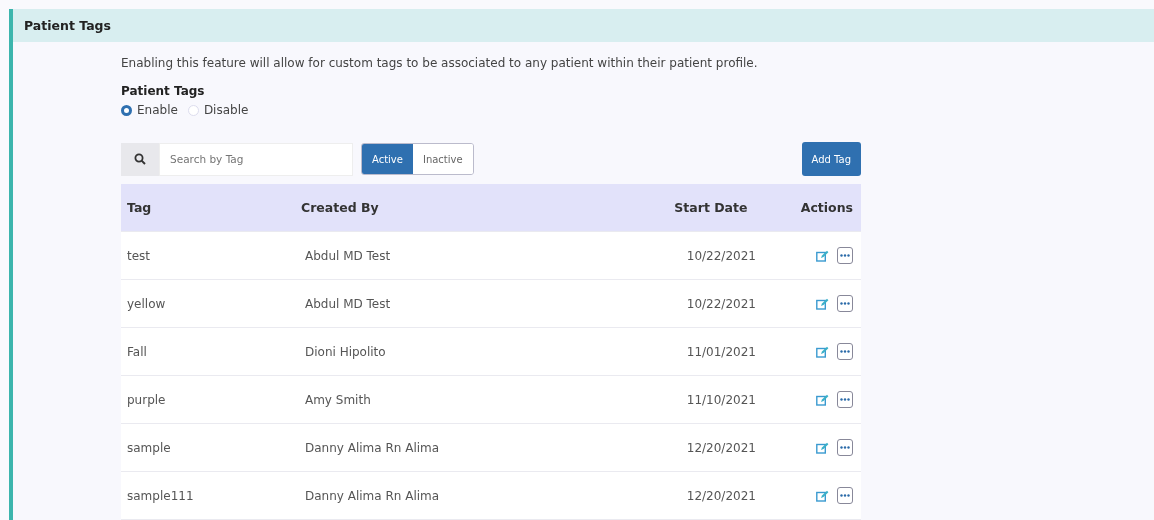 Image resolution: width=1154 pixels, height=520 pixels. I want to click on filter-tab: Active, so click(387, 159).